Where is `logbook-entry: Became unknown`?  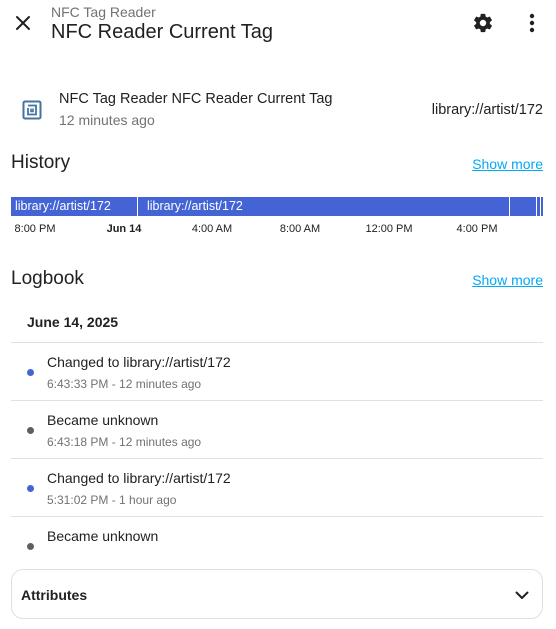
logbook-entry: Became unknown is located at coordinates (277, 535).